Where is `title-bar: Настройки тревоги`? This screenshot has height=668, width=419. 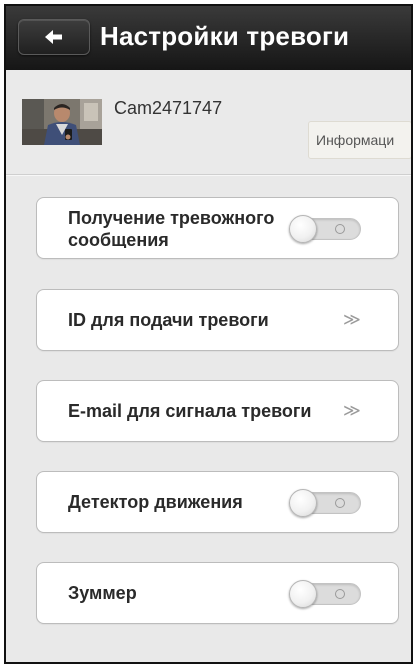
title-bar: Настройки тревоги is located at coordinates (208, 38).